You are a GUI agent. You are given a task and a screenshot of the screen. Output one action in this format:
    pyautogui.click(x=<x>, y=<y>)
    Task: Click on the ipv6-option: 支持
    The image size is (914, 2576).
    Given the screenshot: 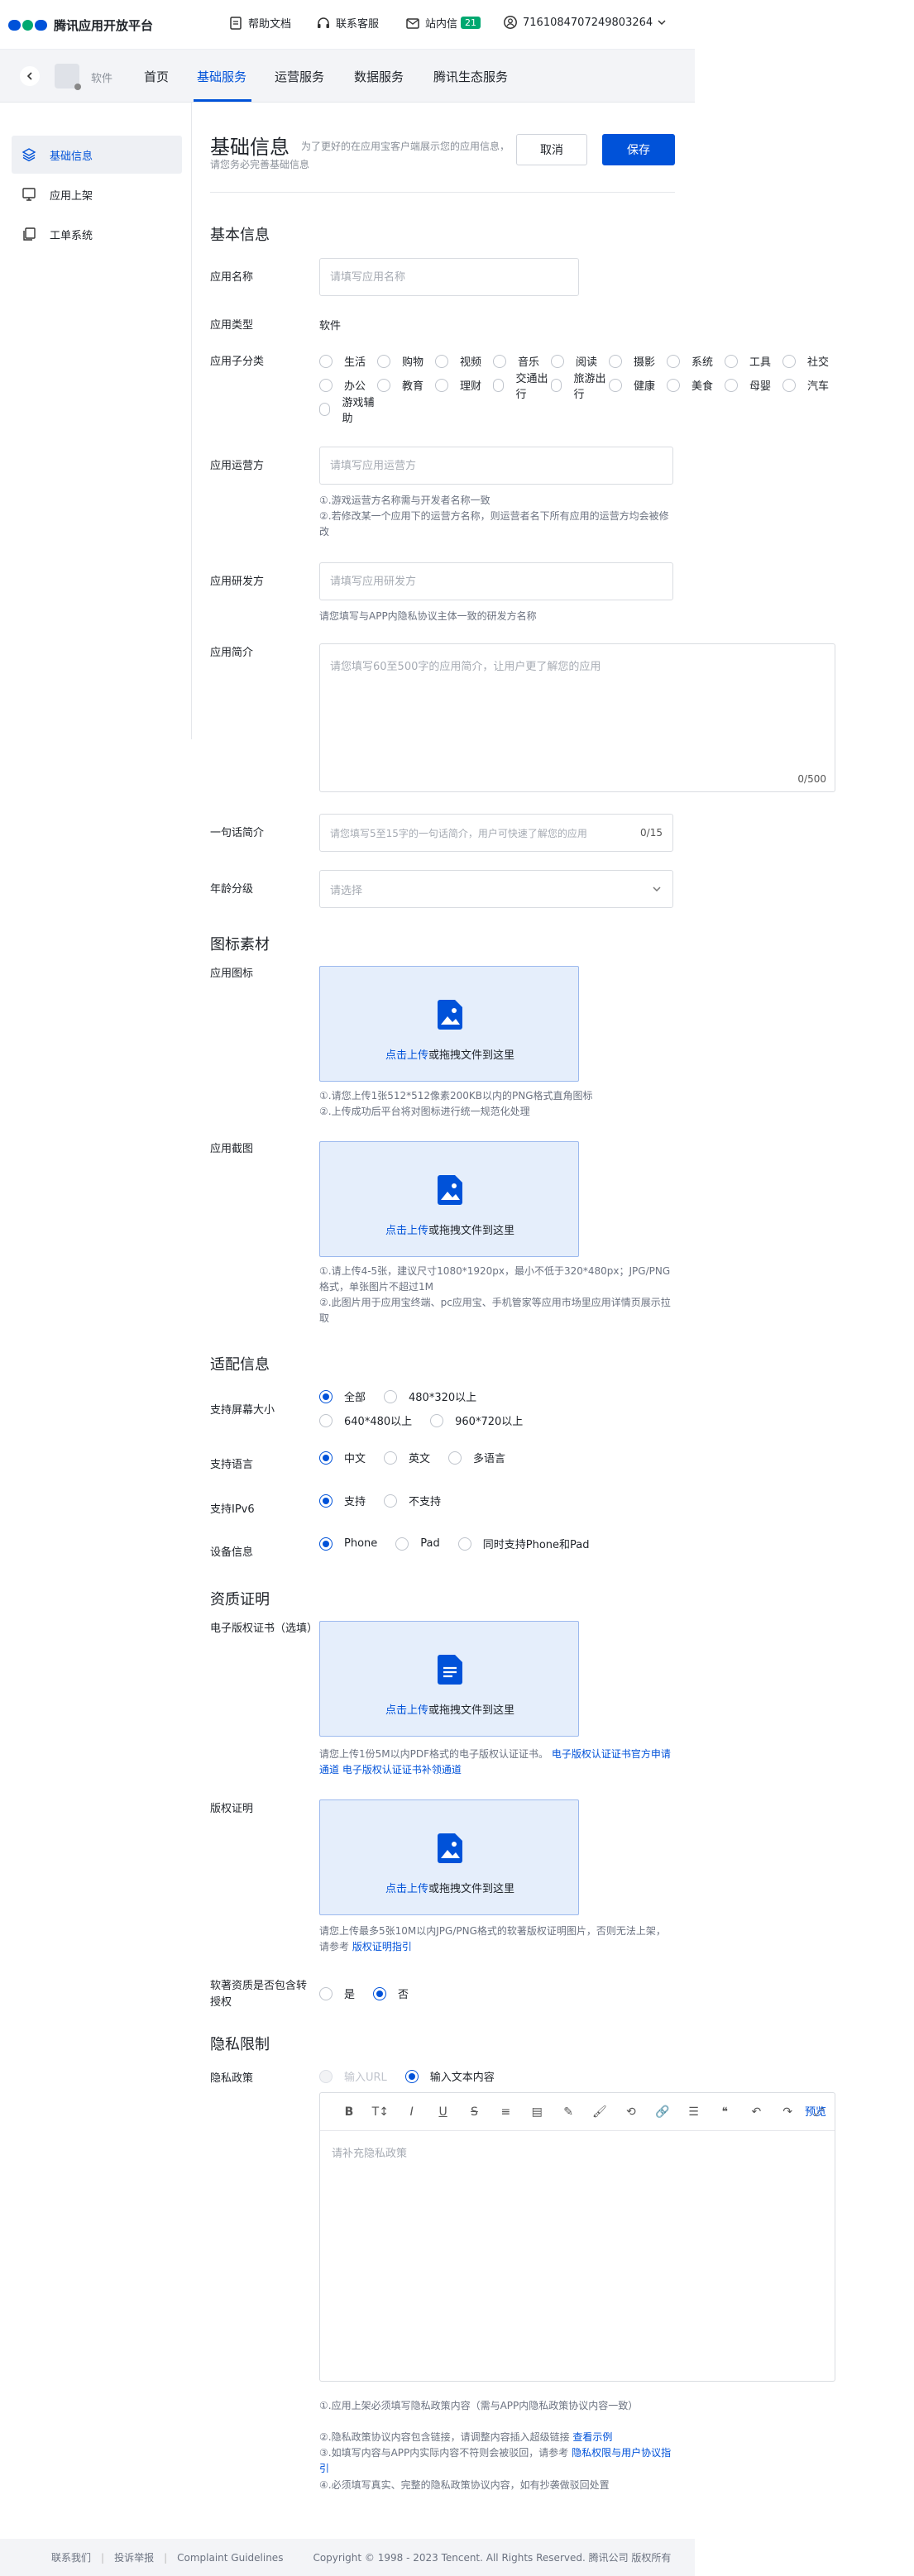 What is the action you would take?
    pyautogui.click(x=342, y=1501)
    